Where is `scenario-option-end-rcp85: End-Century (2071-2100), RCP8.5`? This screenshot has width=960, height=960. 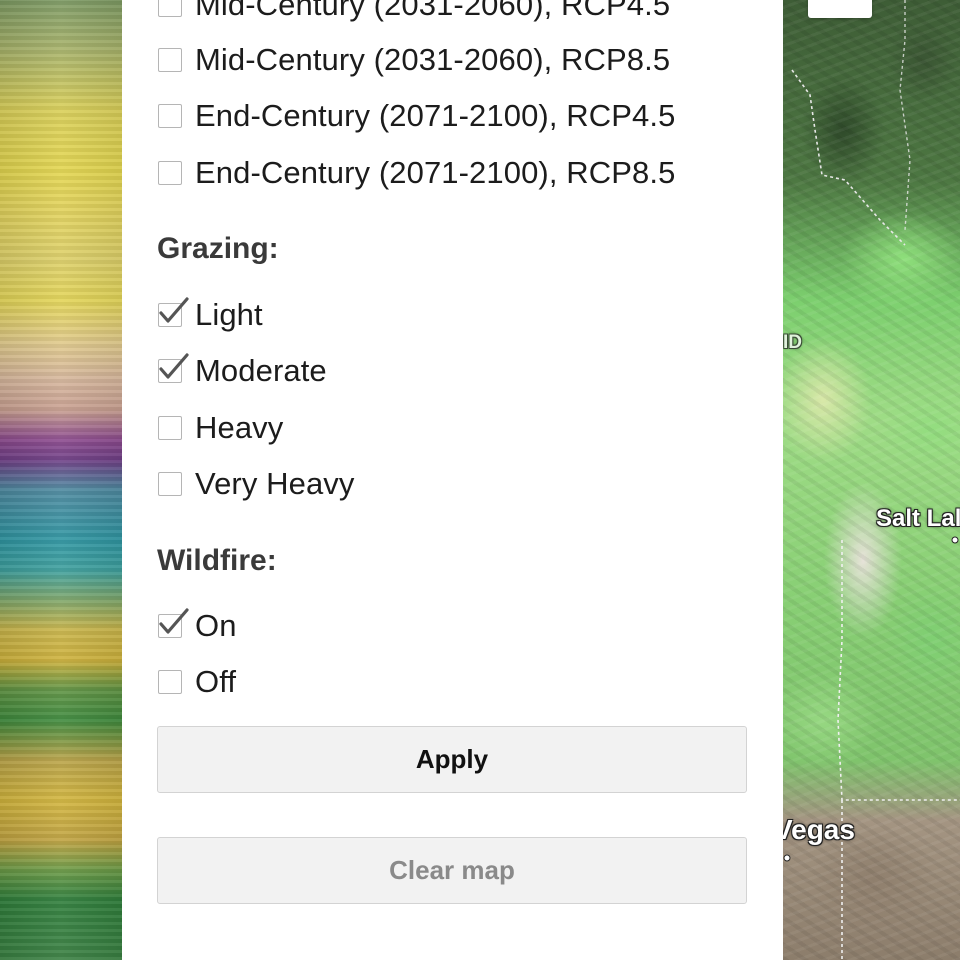 scenario-option-end-rcp85: End-Century (2071-2100), RCP8.5 is located at coordinates (416, 173).